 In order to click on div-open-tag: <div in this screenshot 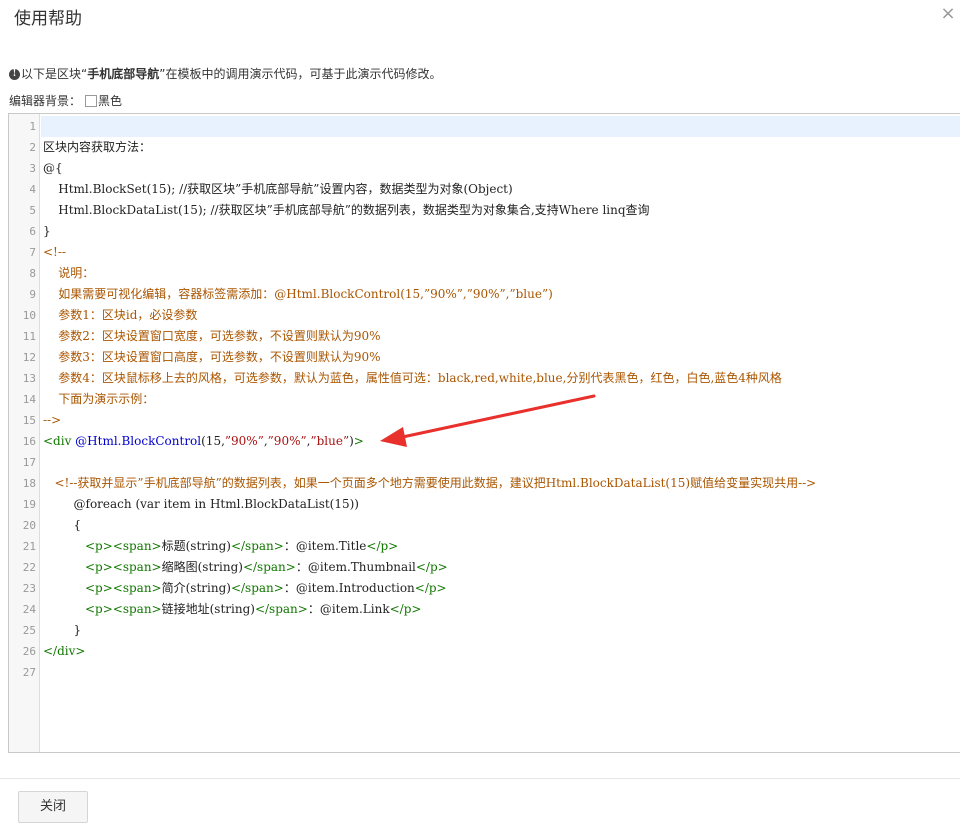, I will do `click(57, 441)`.